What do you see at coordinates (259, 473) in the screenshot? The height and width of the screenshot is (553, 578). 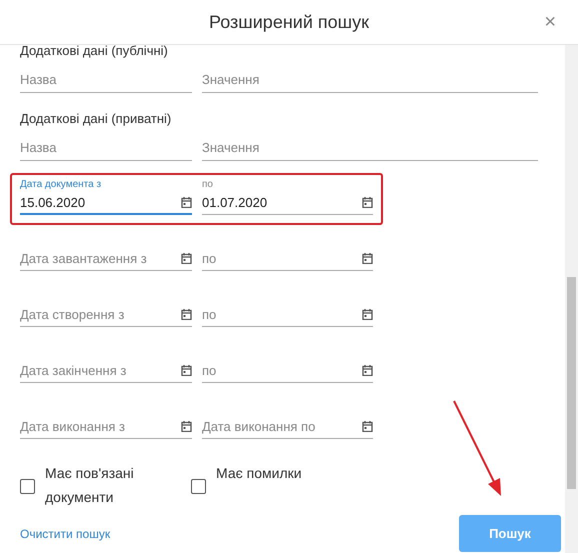 I see `checkbox-label: Має помилки` at bounding box center [259, 473].